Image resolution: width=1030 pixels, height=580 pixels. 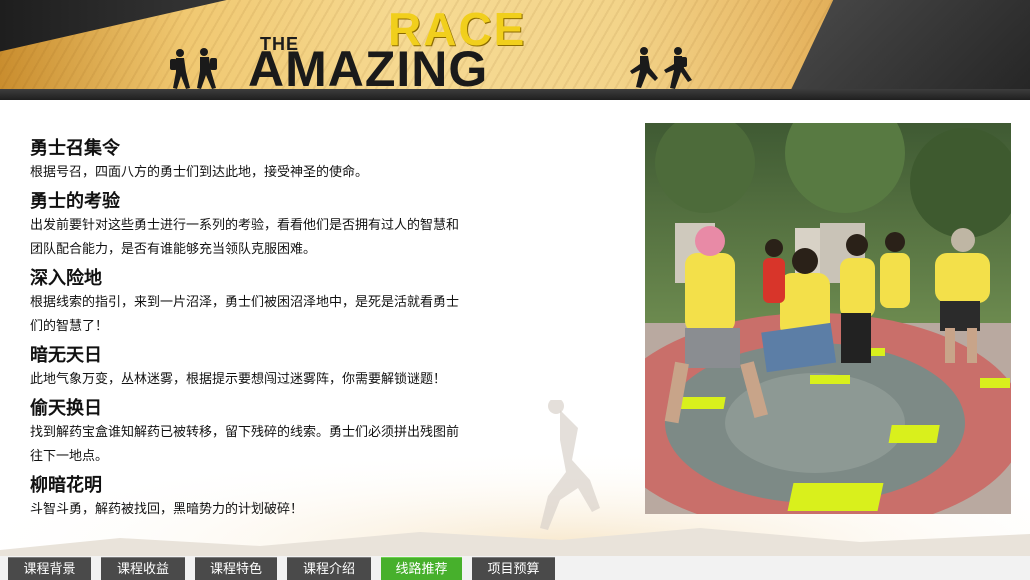 I want to click on tab-course-features: 课程特色, so click(x=236, y=568).